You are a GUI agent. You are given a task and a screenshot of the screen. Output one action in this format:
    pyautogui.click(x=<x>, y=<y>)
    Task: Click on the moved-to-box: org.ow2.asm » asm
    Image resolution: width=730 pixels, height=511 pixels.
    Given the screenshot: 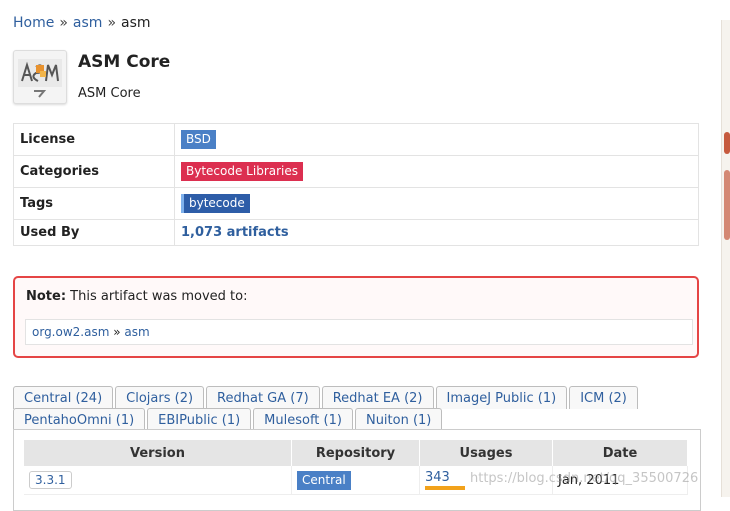 What is the action you would take?
    pyautogui.click(x=359, y=332)
    